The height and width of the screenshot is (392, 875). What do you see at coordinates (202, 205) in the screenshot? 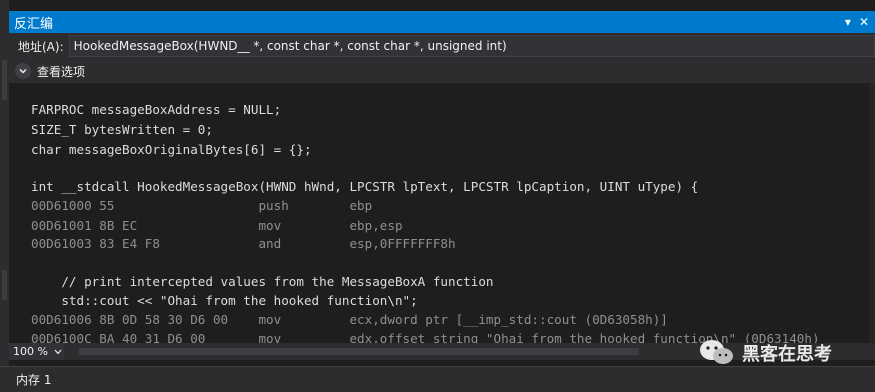
I see `asm-line: 00D61000 55 push ebp` at bounding box center [202, 205].